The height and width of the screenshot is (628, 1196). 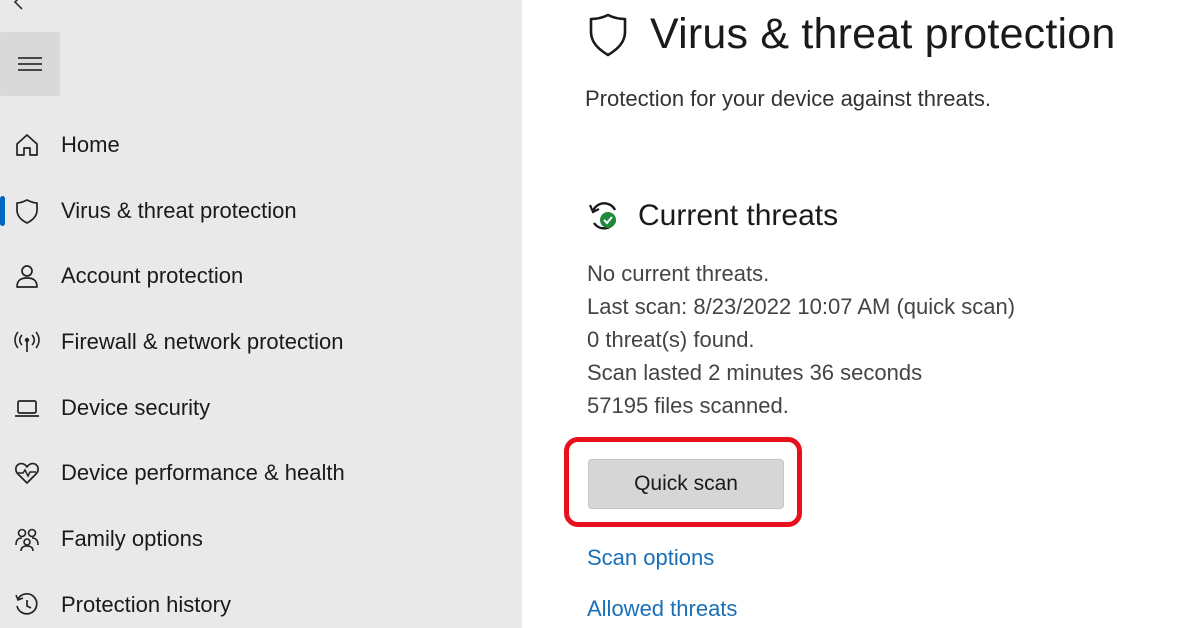 What do you see at coordinates (27, 276) in the screenshot?
I see `person-icon` at bounding box center [27, 276].